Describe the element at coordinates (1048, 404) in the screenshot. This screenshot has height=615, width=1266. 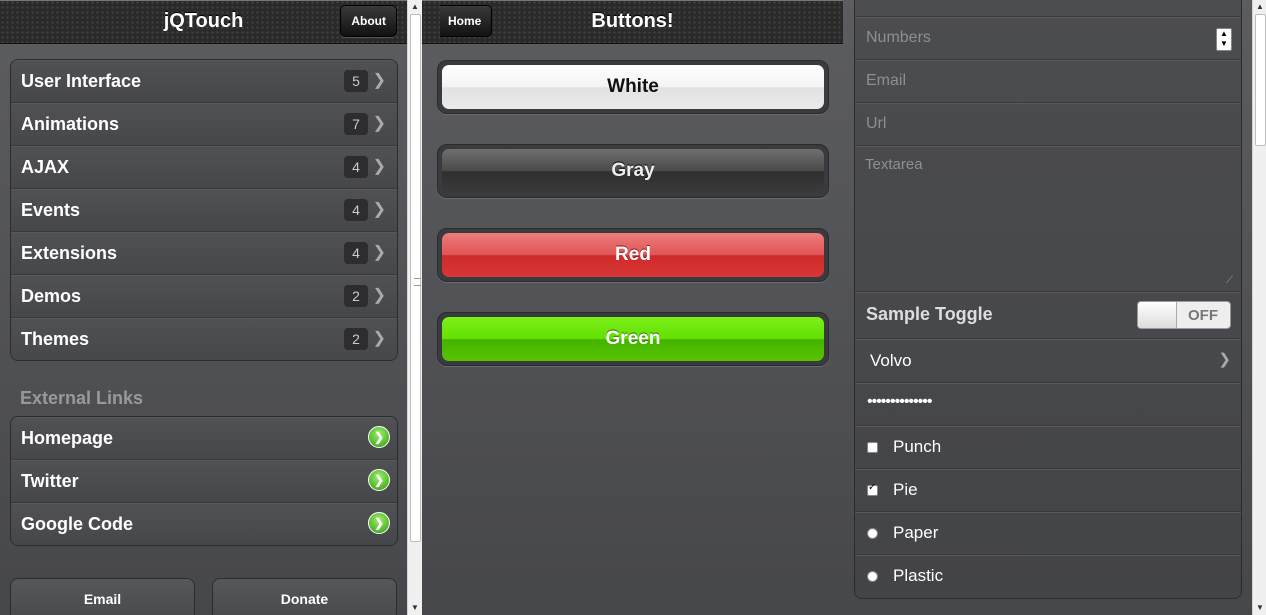
I see `password-field: ••••••••••••••` at that location.